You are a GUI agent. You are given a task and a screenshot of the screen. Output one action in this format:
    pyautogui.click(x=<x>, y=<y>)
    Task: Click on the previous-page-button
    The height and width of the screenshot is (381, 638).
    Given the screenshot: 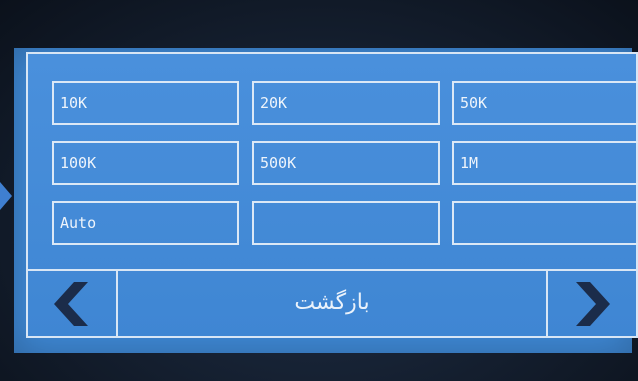 What is the action you would take?
    pyautogui.click(x=73, y=304)
    